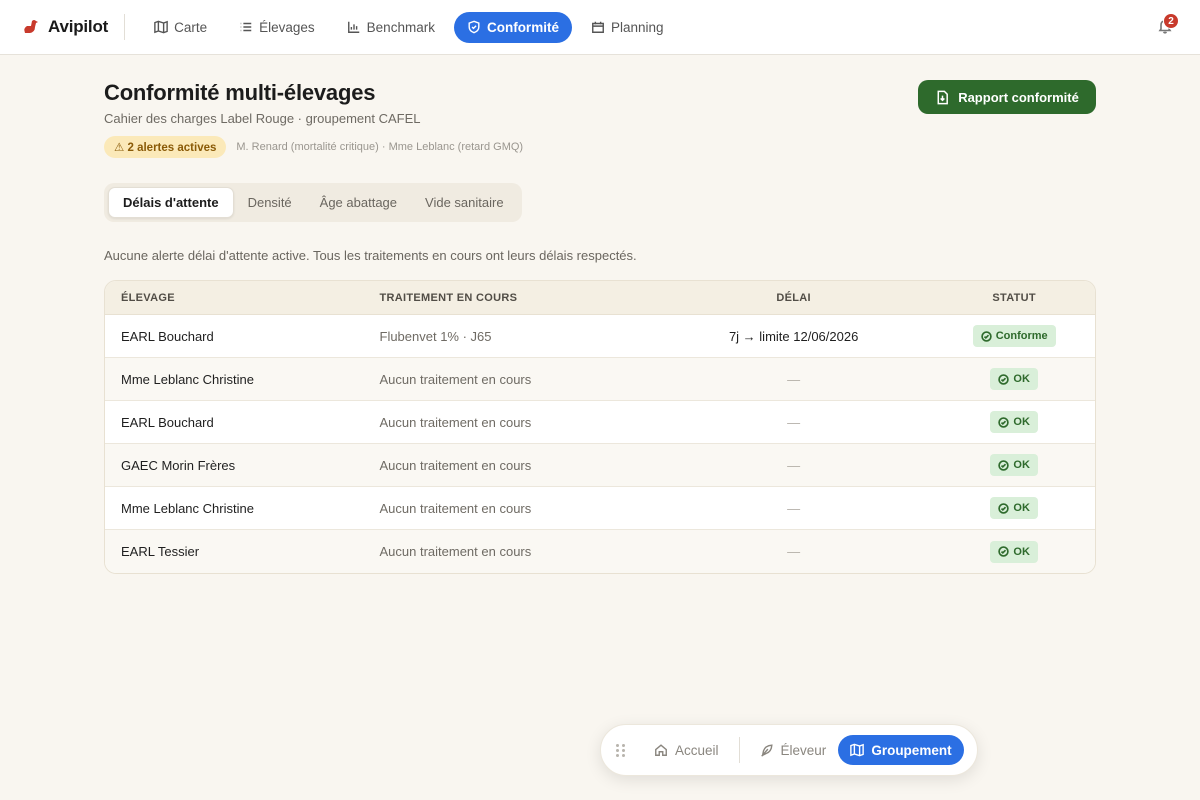 The width and height of the screenshot is (1200, 800). I want to click on notifications-button: 2, so click(1168, 24).